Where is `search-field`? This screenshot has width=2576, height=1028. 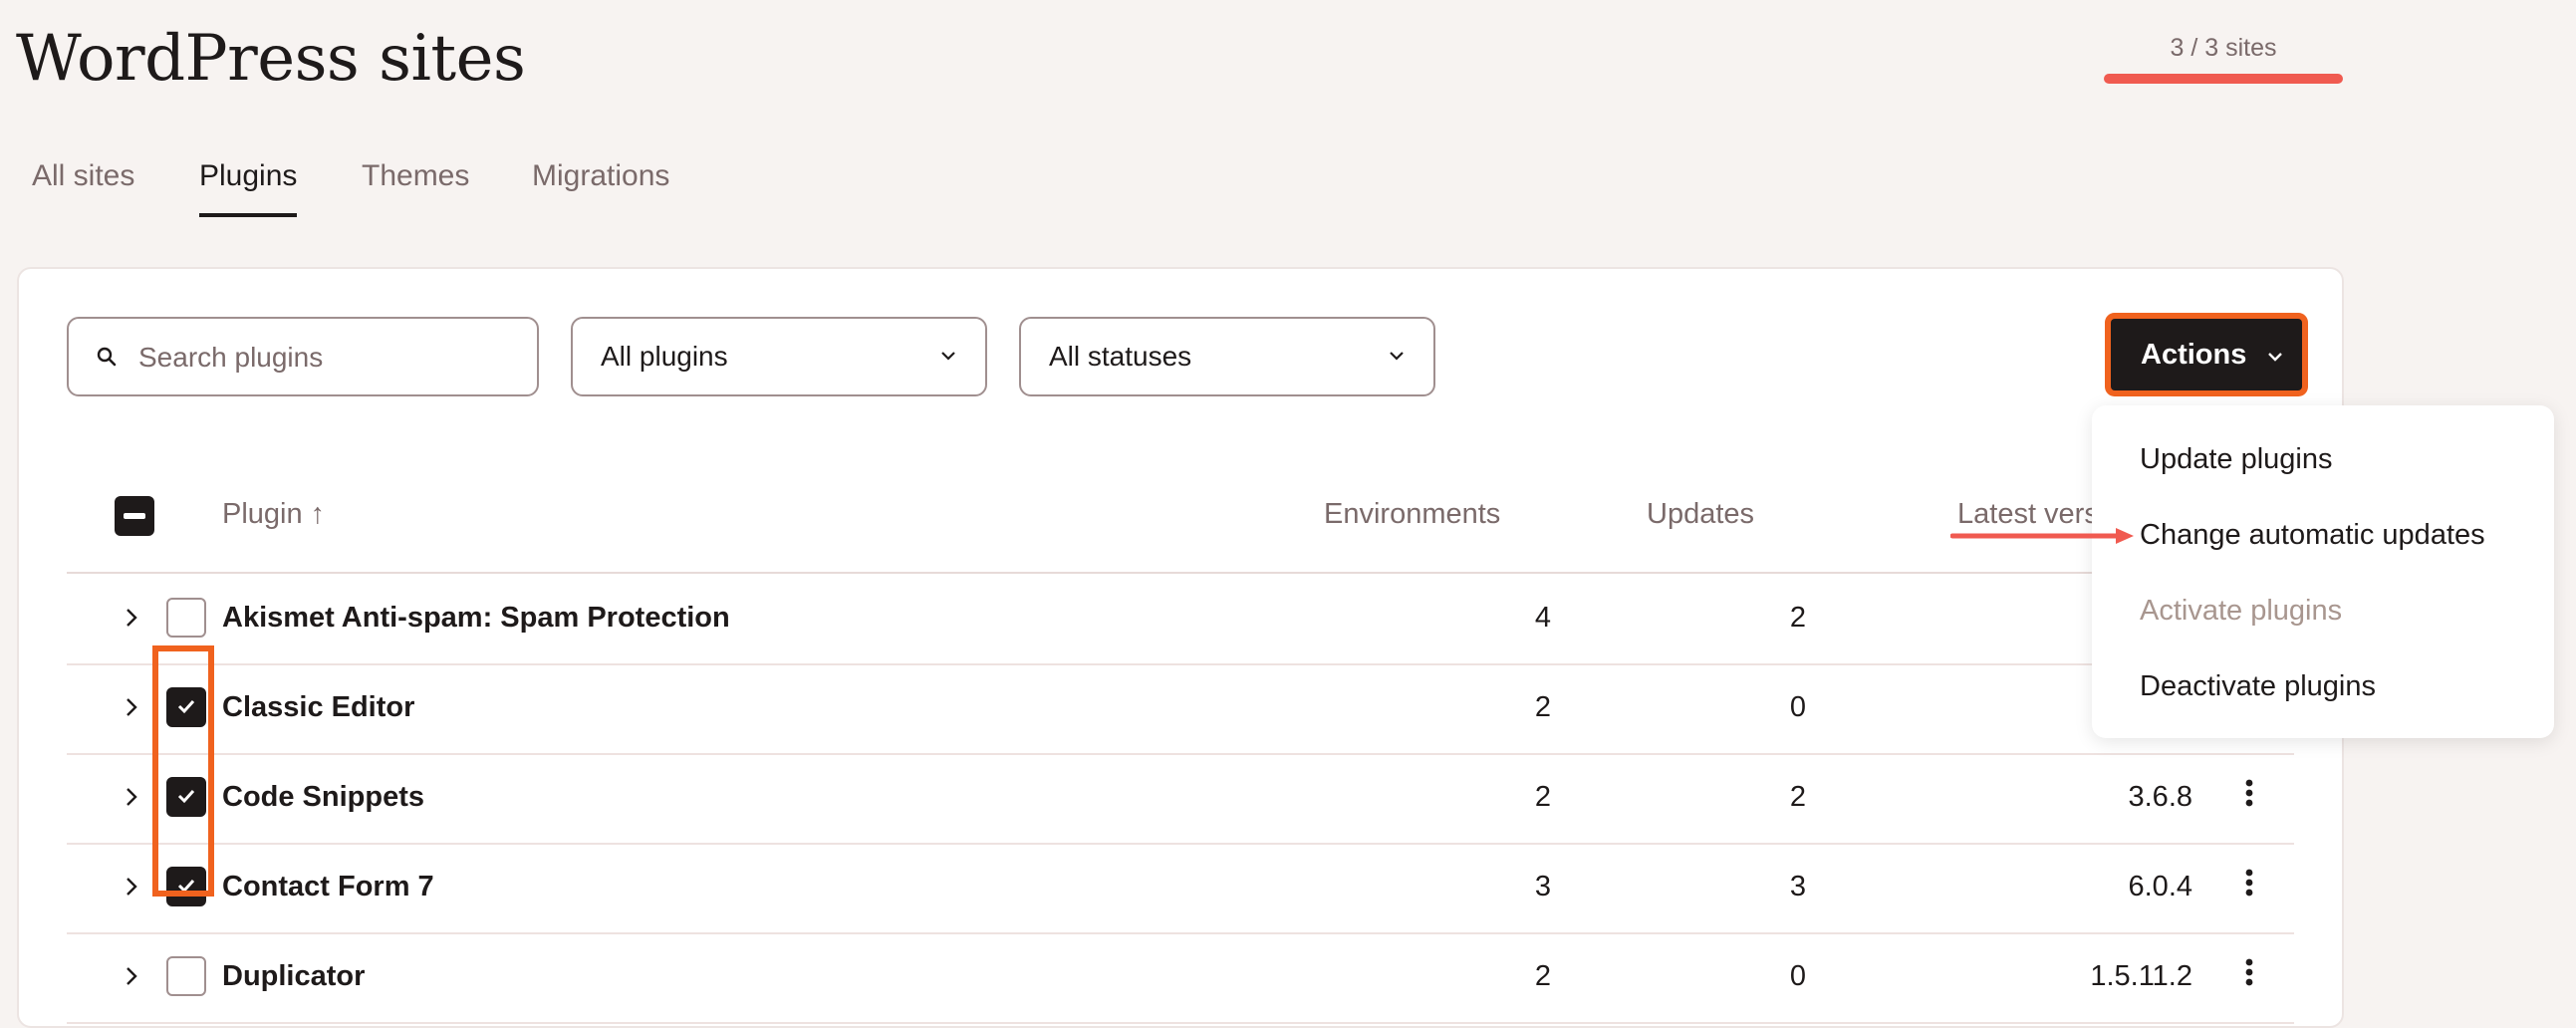
search-field is located at coordinates (303, 356).